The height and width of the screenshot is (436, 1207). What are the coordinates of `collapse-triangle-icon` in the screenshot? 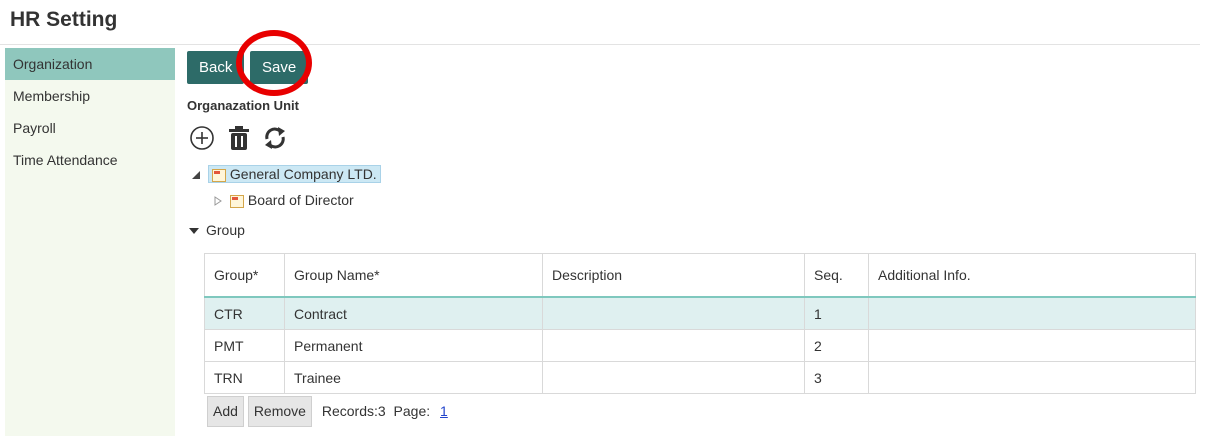 It's located at (197, 175).